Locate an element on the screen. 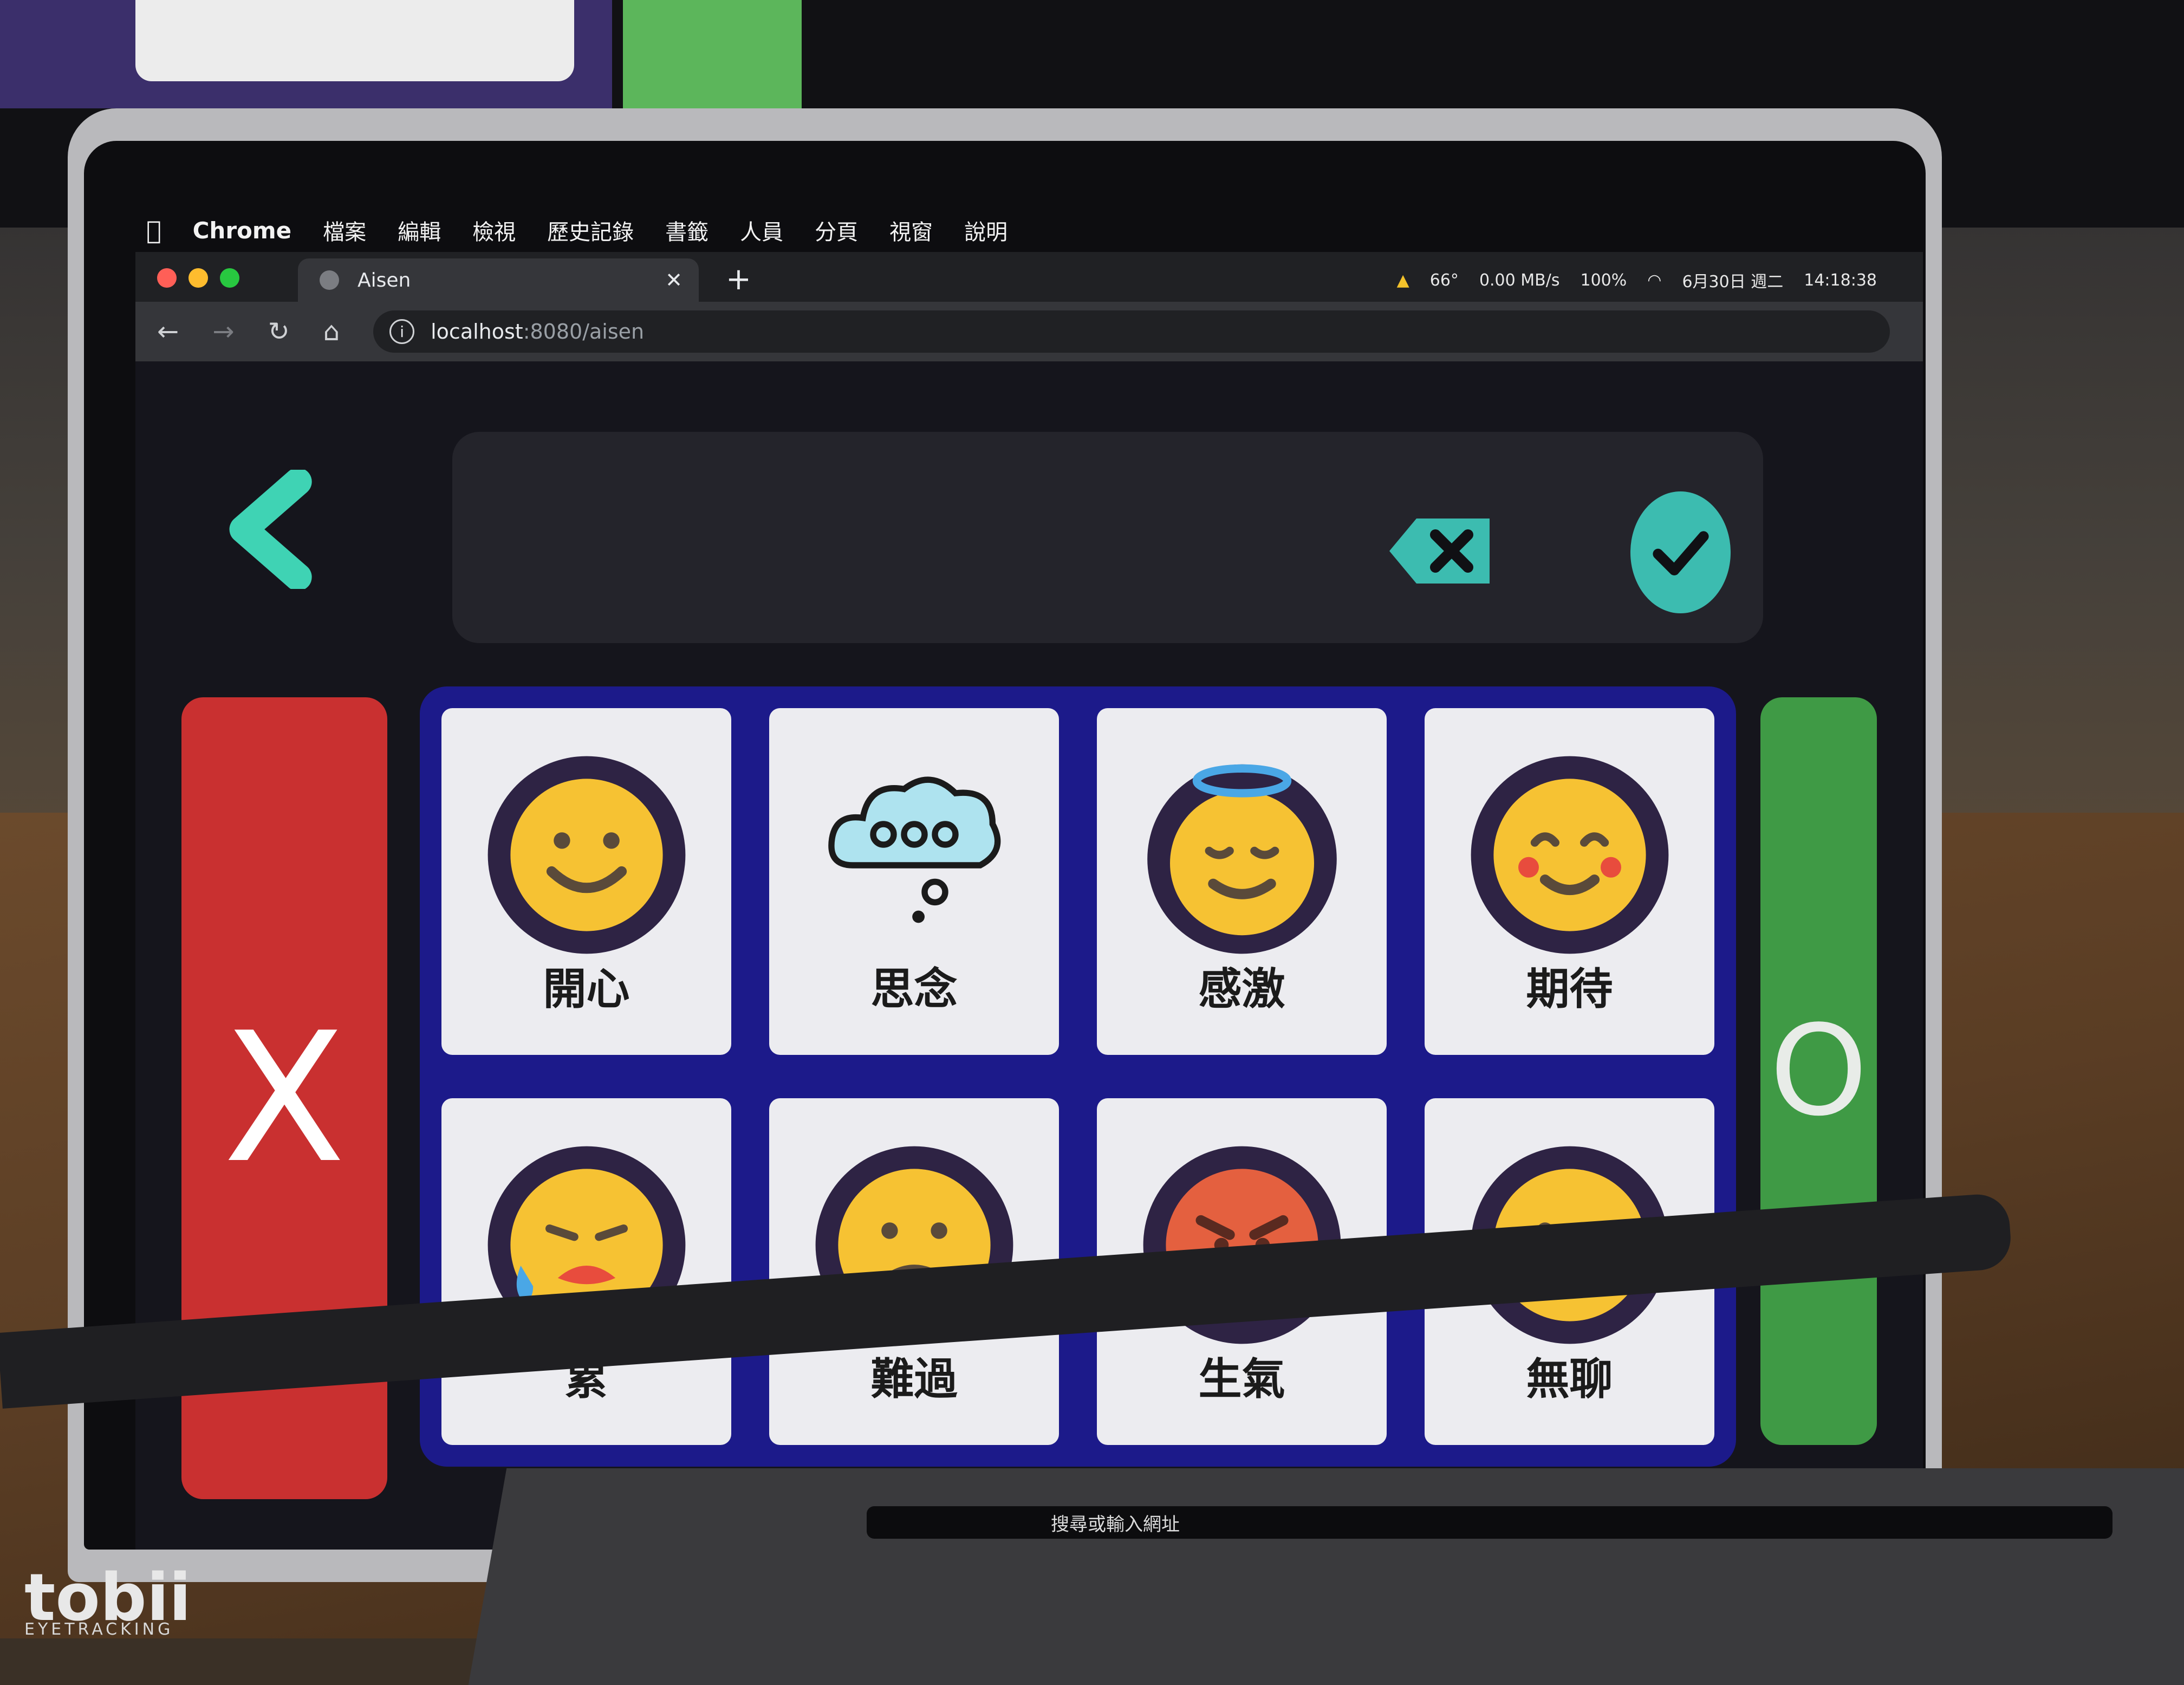 The image size is (2184, 1685). chrome-toolbar: ← → ↻ ⌂ i localhost :8080/aisen is located at coordinates (1029, 332).